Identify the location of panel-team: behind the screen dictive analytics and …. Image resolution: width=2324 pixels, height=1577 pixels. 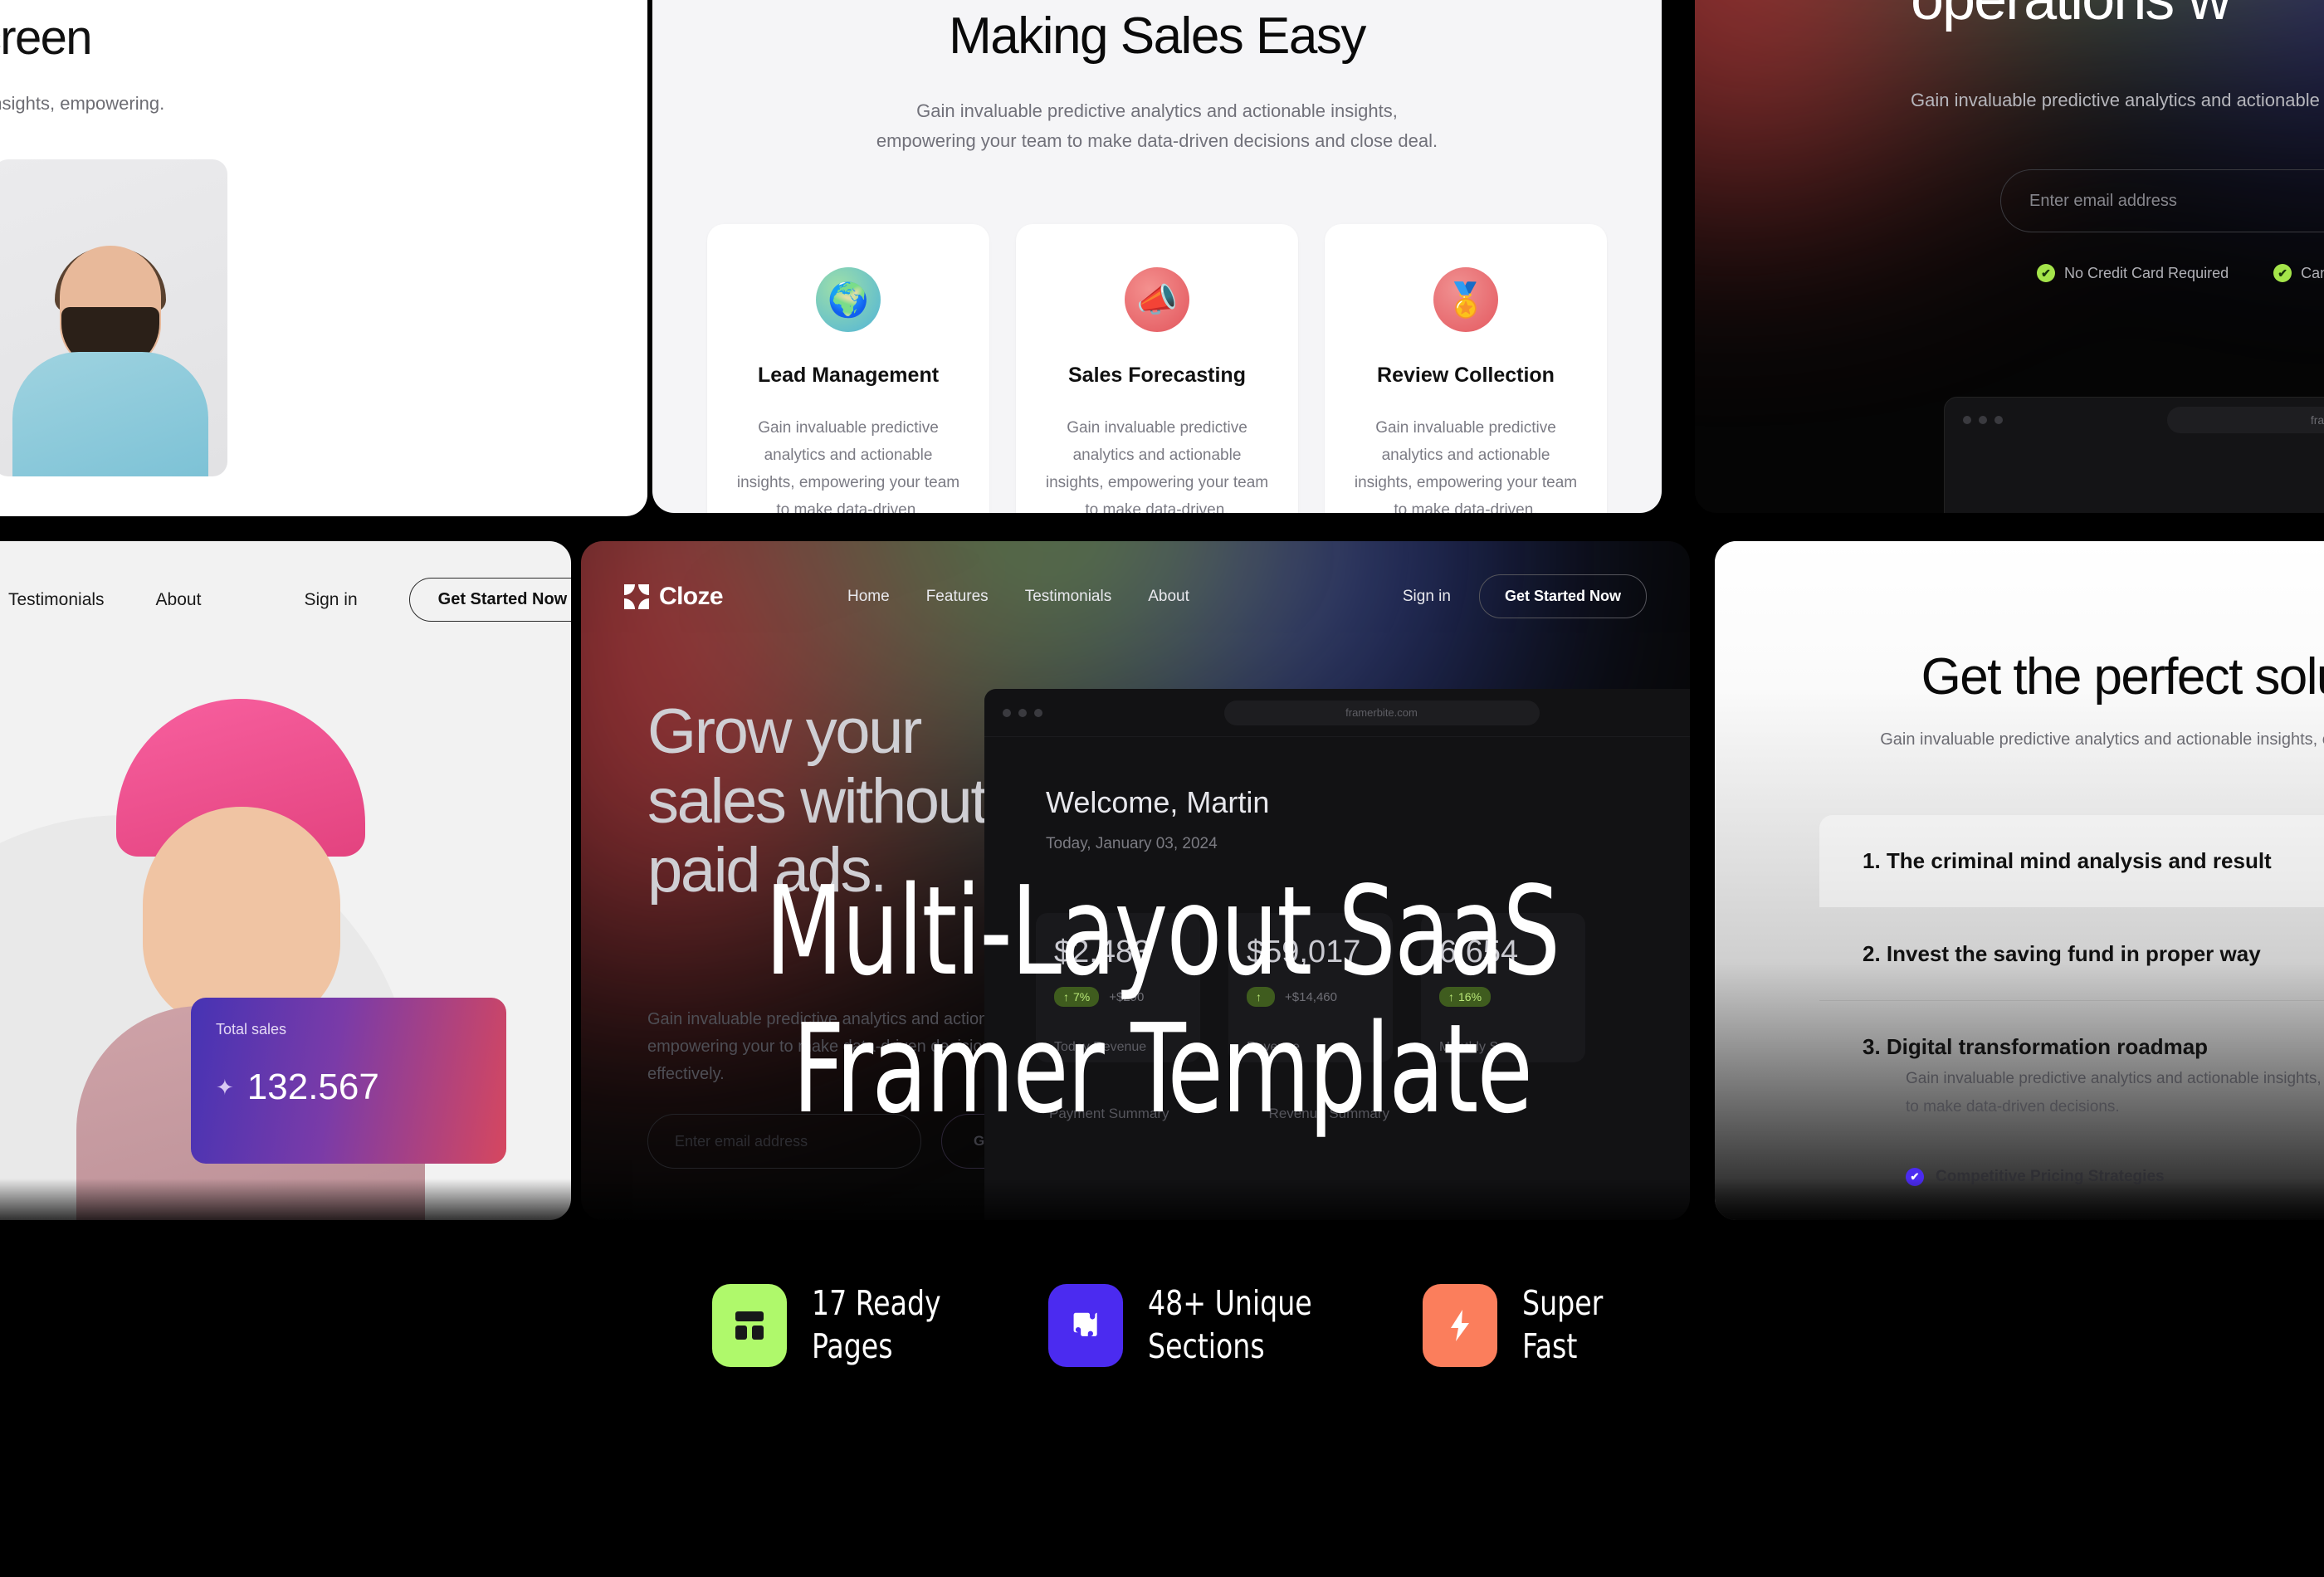
(324, 258).